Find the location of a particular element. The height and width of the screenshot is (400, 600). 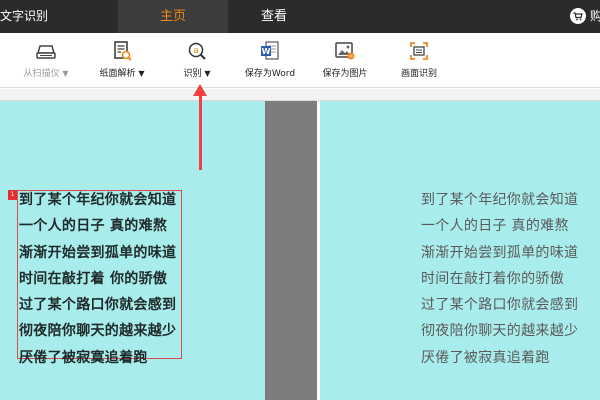

title-bar: 文字识别 主页 查看 购 is located at coordinates (300, 16).